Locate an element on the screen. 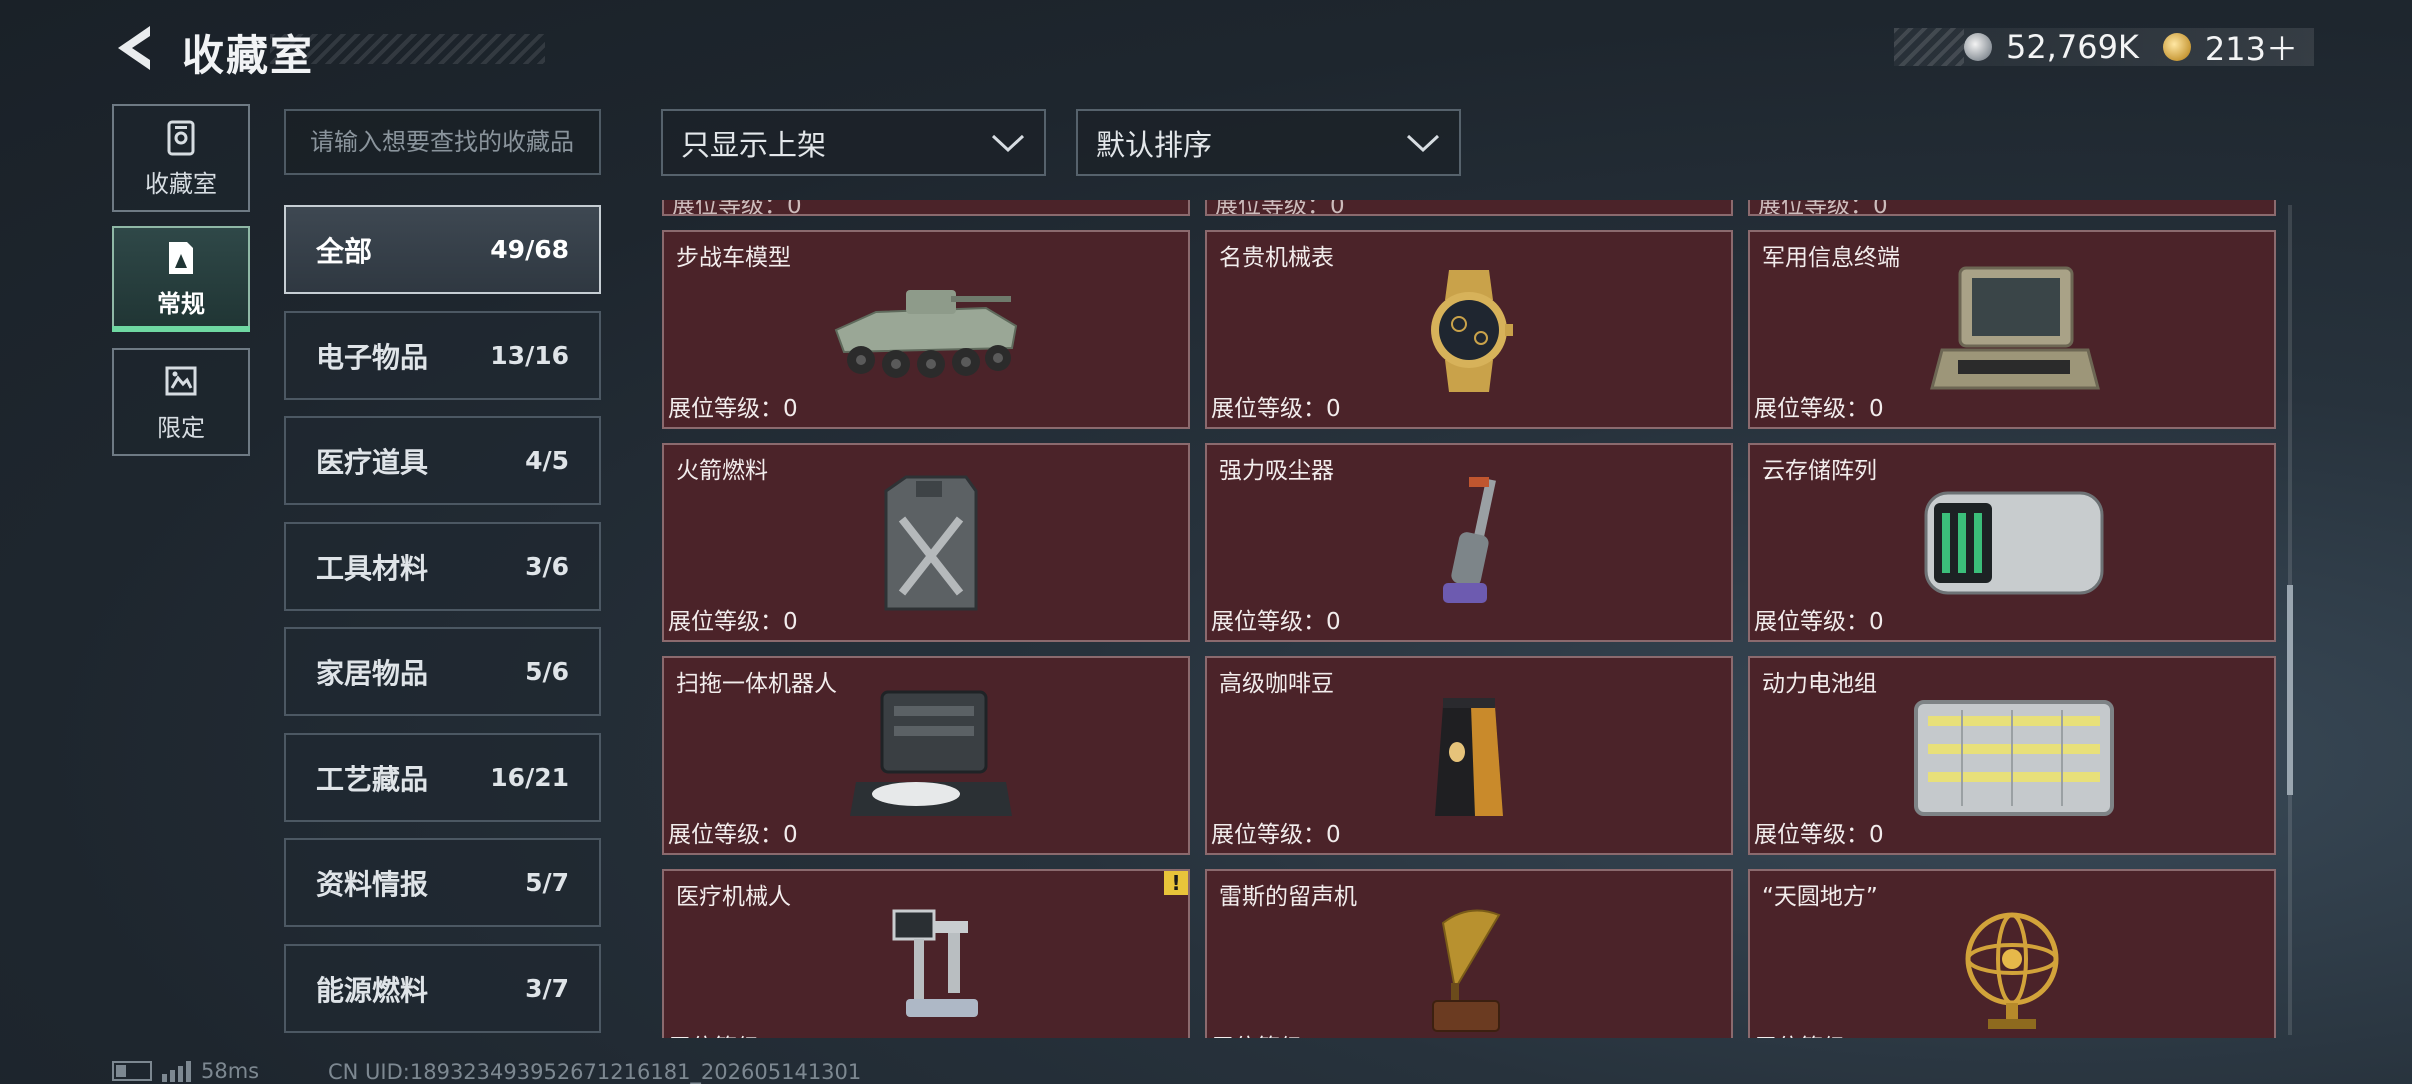  side-tab-collection-room: 收藏室 is located at coordinates (181, 158).